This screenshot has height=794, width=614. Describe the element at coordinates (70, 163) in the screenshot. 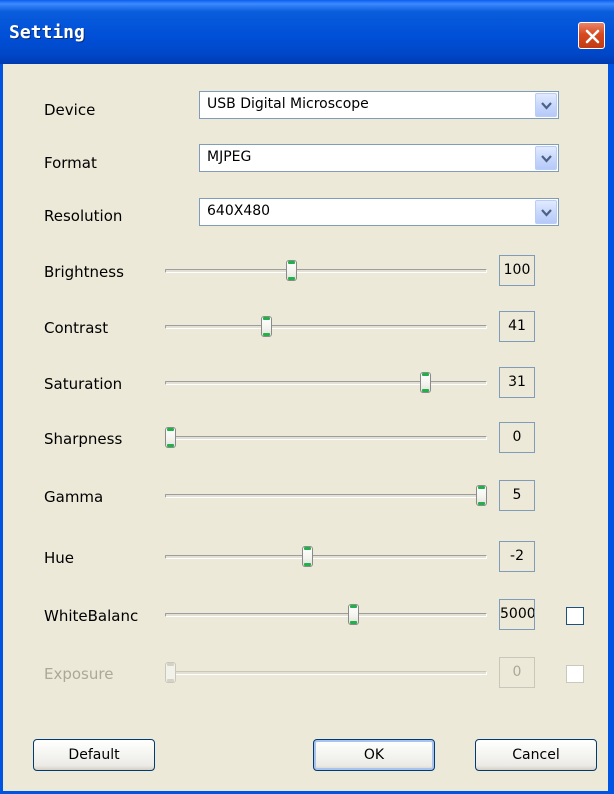

I see `format-label: Format` at that location.